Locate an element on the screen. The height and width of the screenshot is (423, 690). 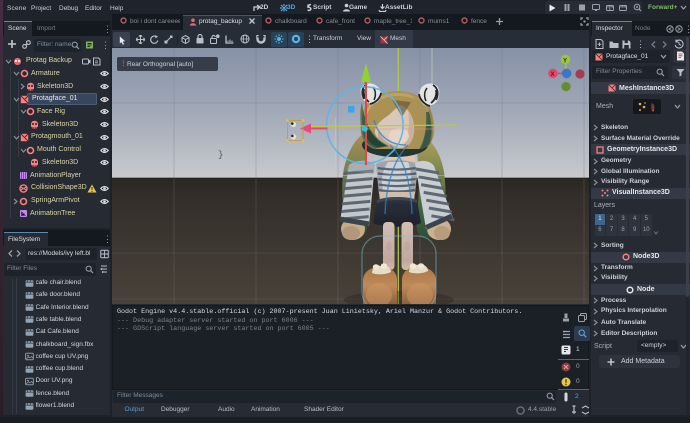
svg-text: Y is located at coordinates (565, 61).